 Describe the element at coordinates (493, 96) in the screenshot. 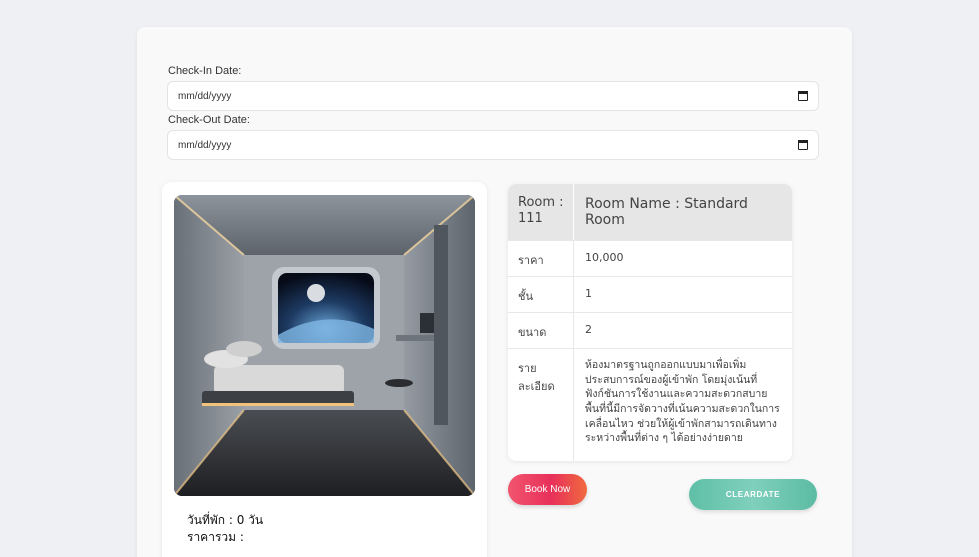

I see `checkin-date-input: mm/dd/yyyy` at that location.